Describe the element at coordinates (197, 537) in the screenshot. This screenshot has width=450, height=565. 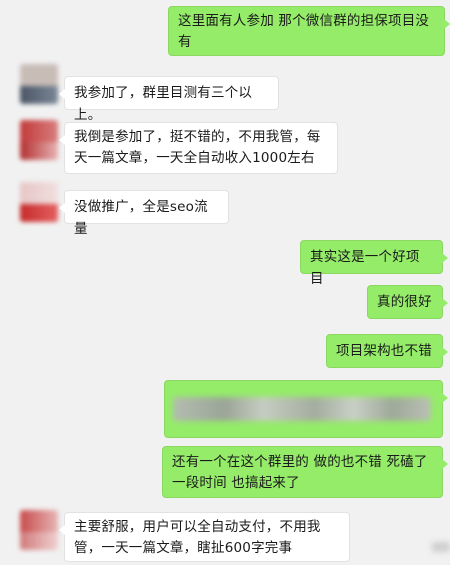
I see `message-text: 主要舒服，用户可以全自动支付，不用我管，一天一篇文章，瞎扯600字完事` at that location.